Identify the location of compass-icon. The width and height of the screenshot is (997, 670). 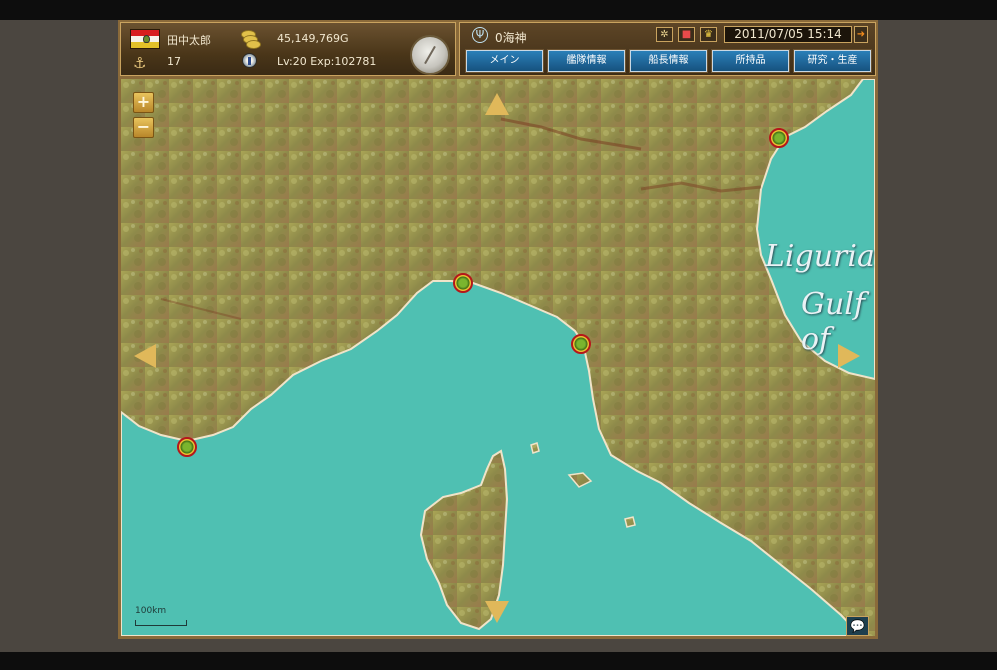
(430, 55).